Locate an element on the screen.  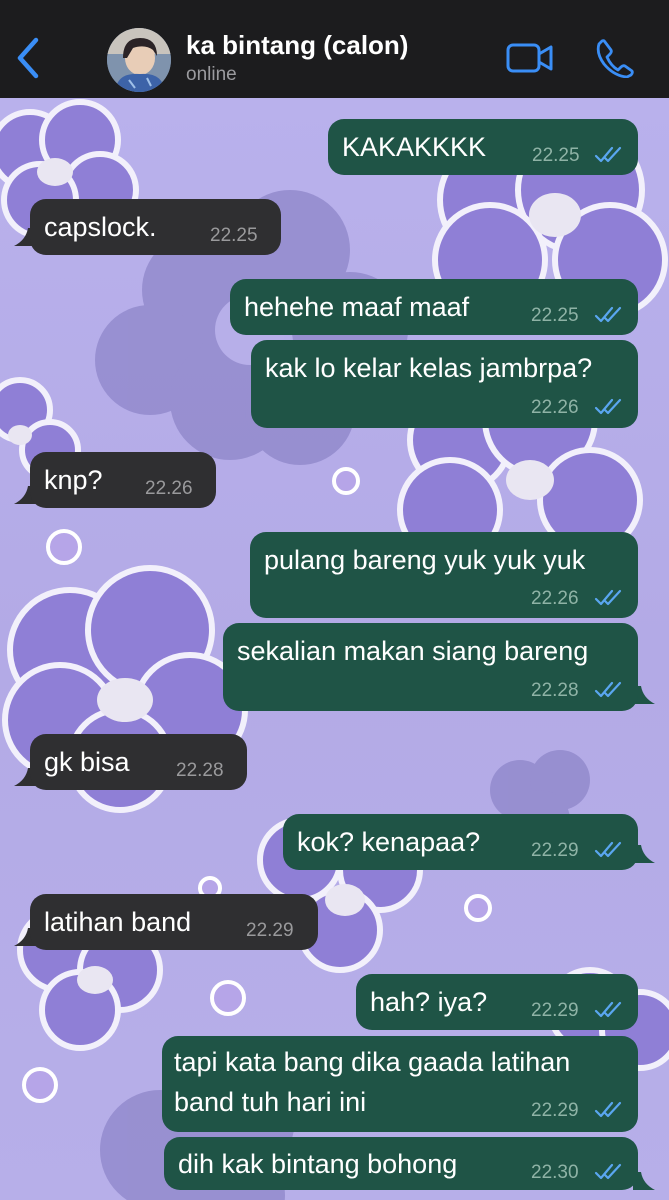
chat-header: ka bintang (calon) online is located at coordinates (334, 49).